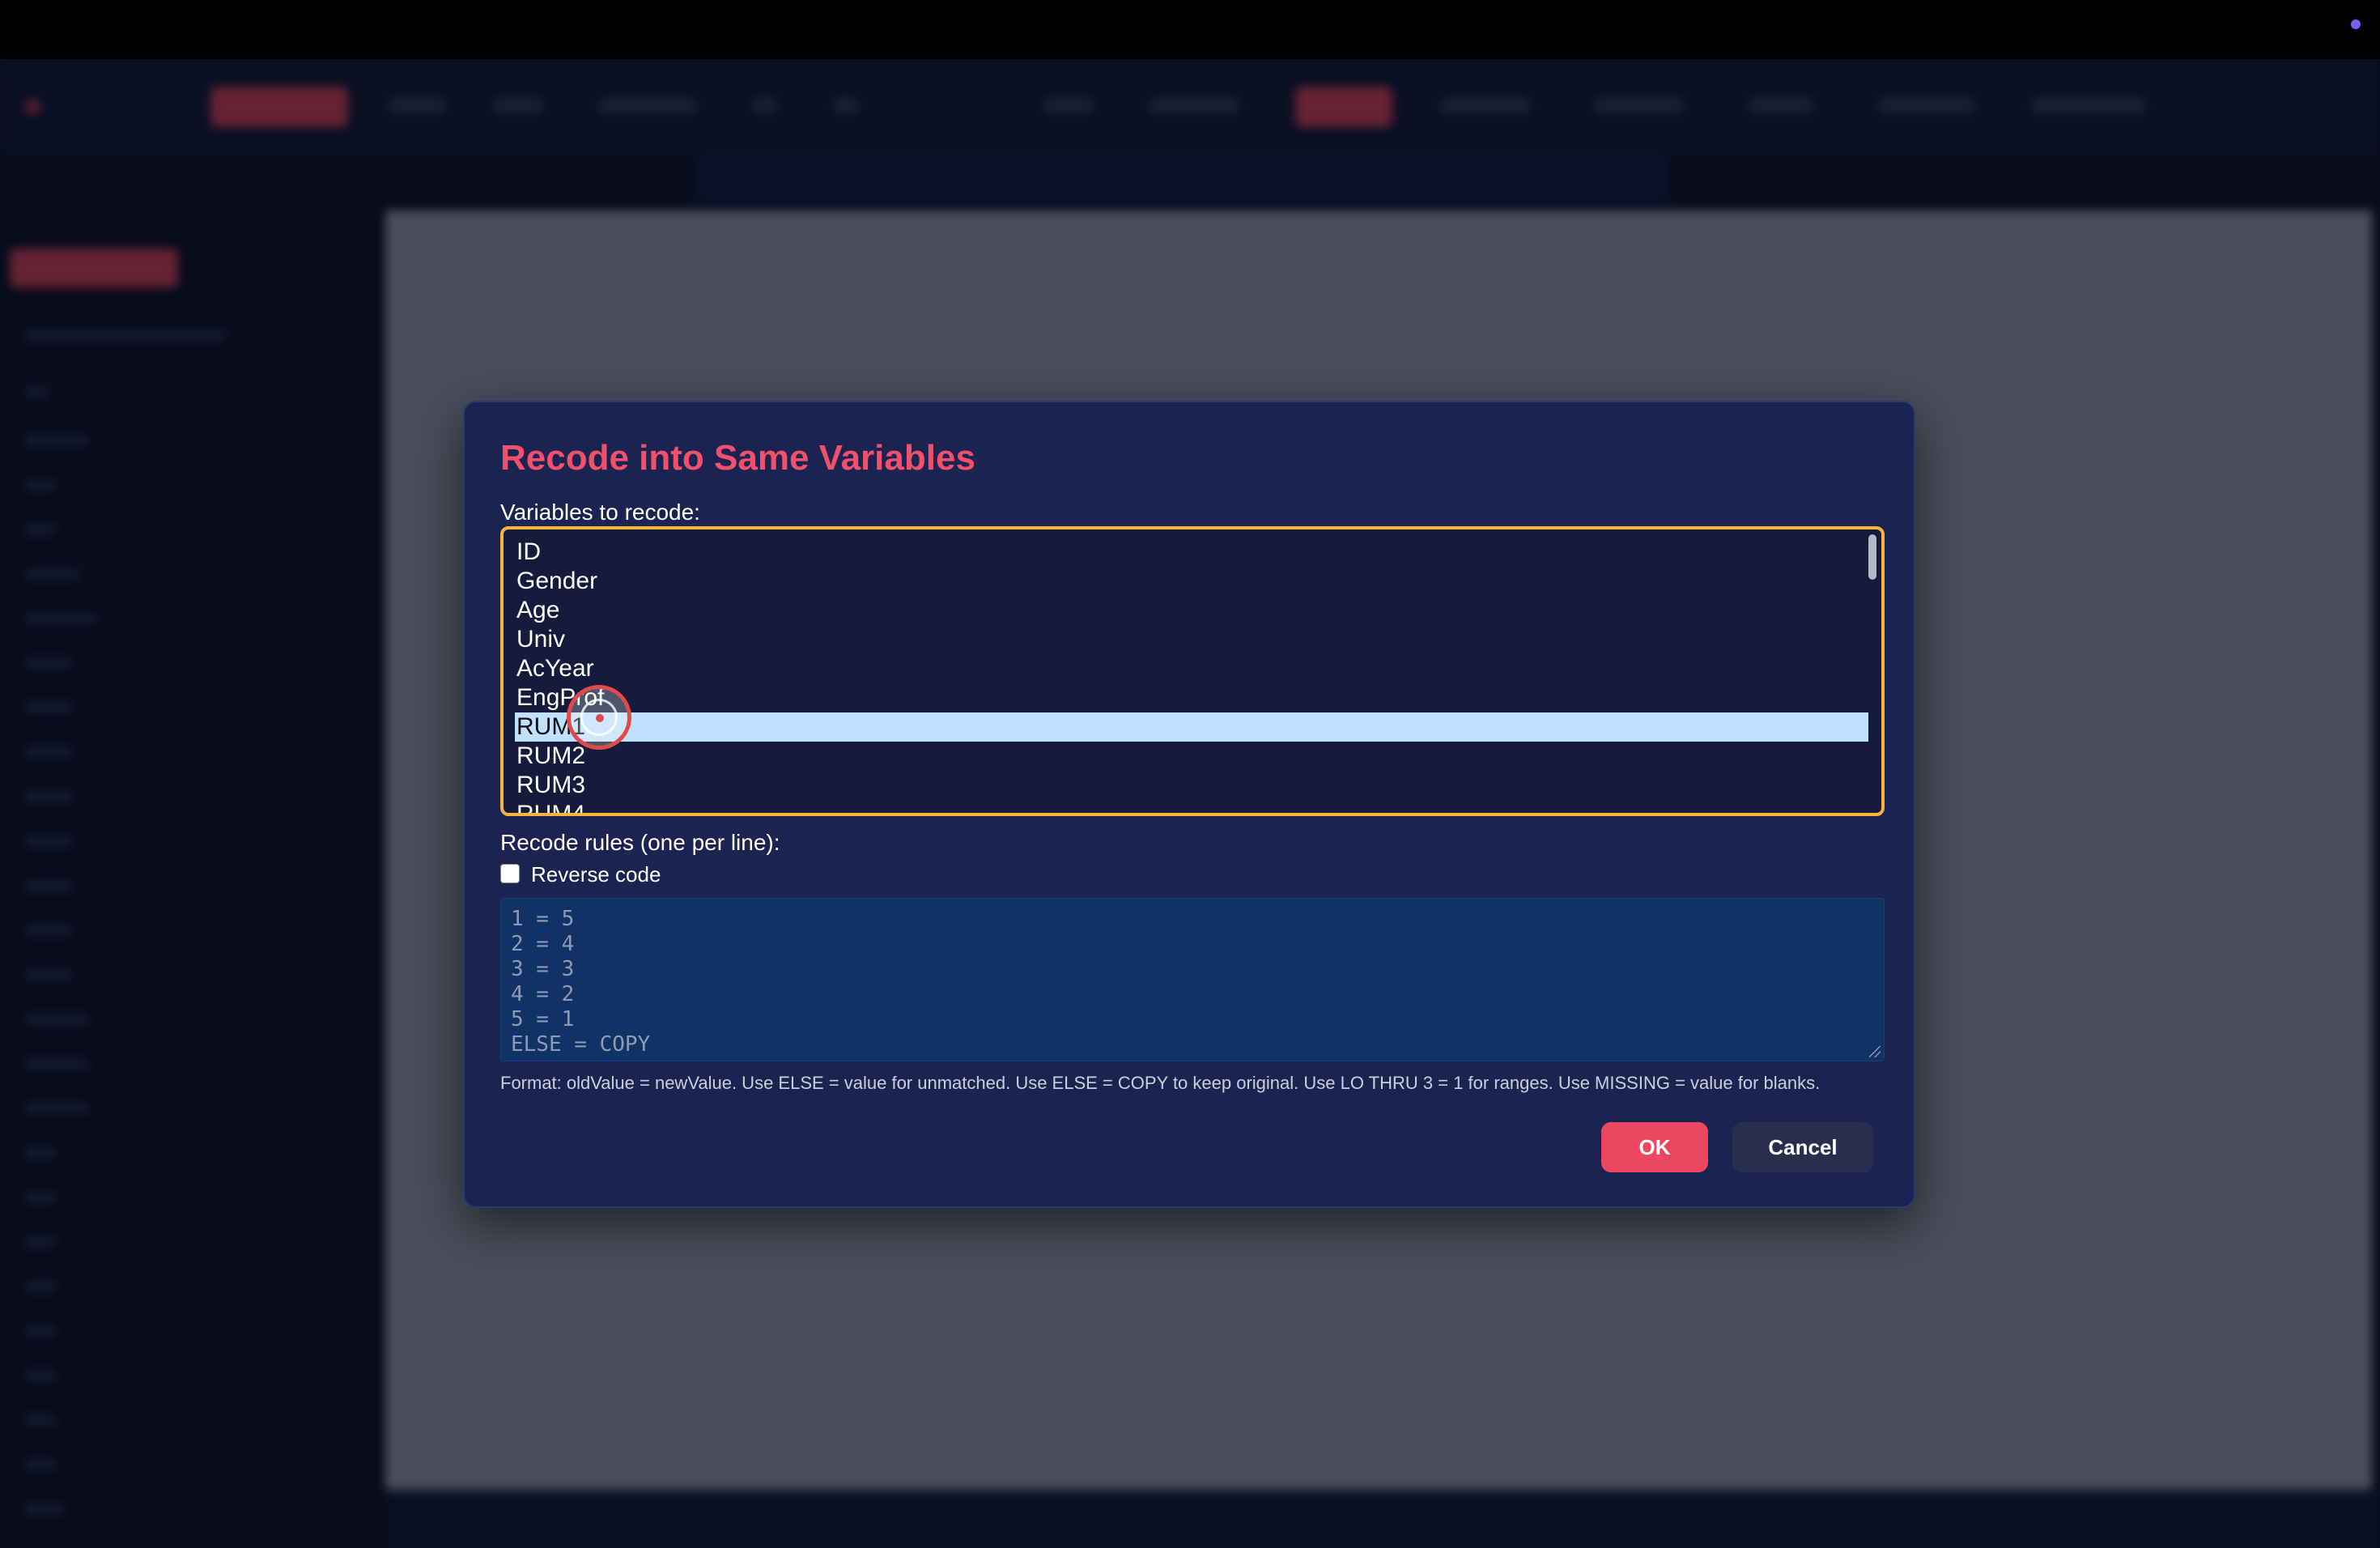 The width and height of the screenshot is (2380, 1548). I want to click on rules-textarea: 1 = 52 = 43 = 34 = 25 = 1 ELSE = COPY, so click(1193, 980).